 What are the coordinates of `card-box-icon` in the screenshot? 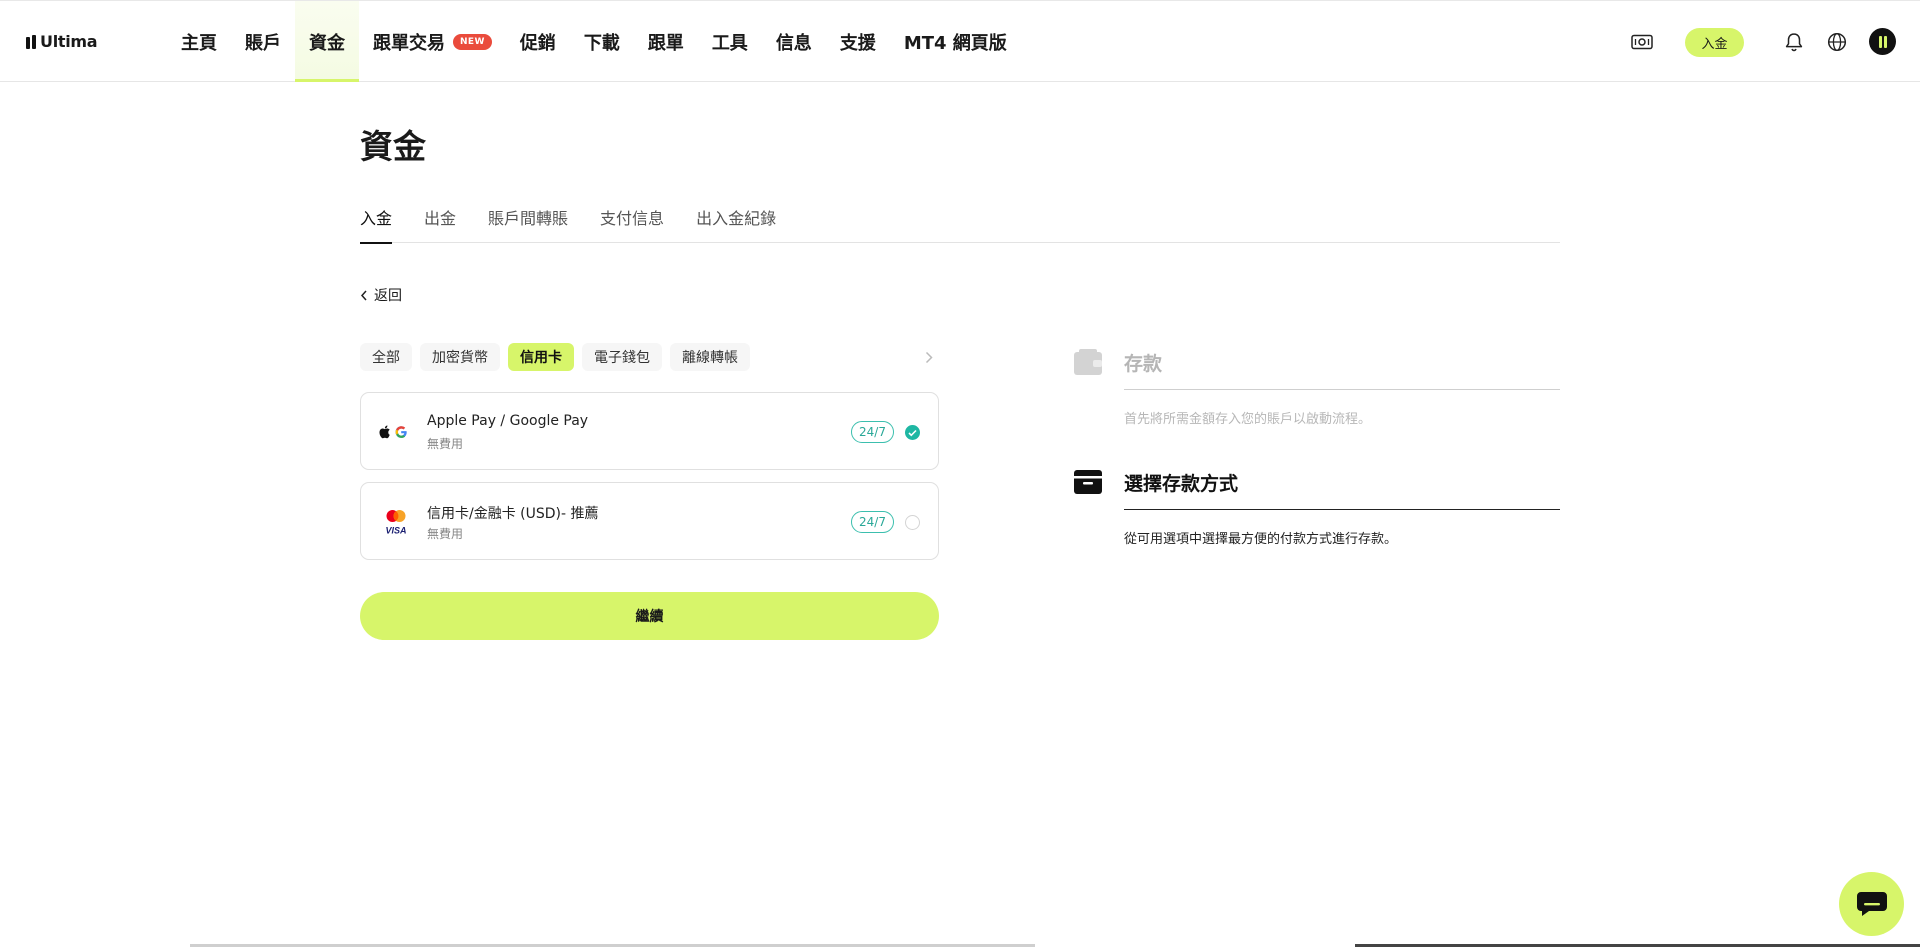 It's located at (1088, 482).